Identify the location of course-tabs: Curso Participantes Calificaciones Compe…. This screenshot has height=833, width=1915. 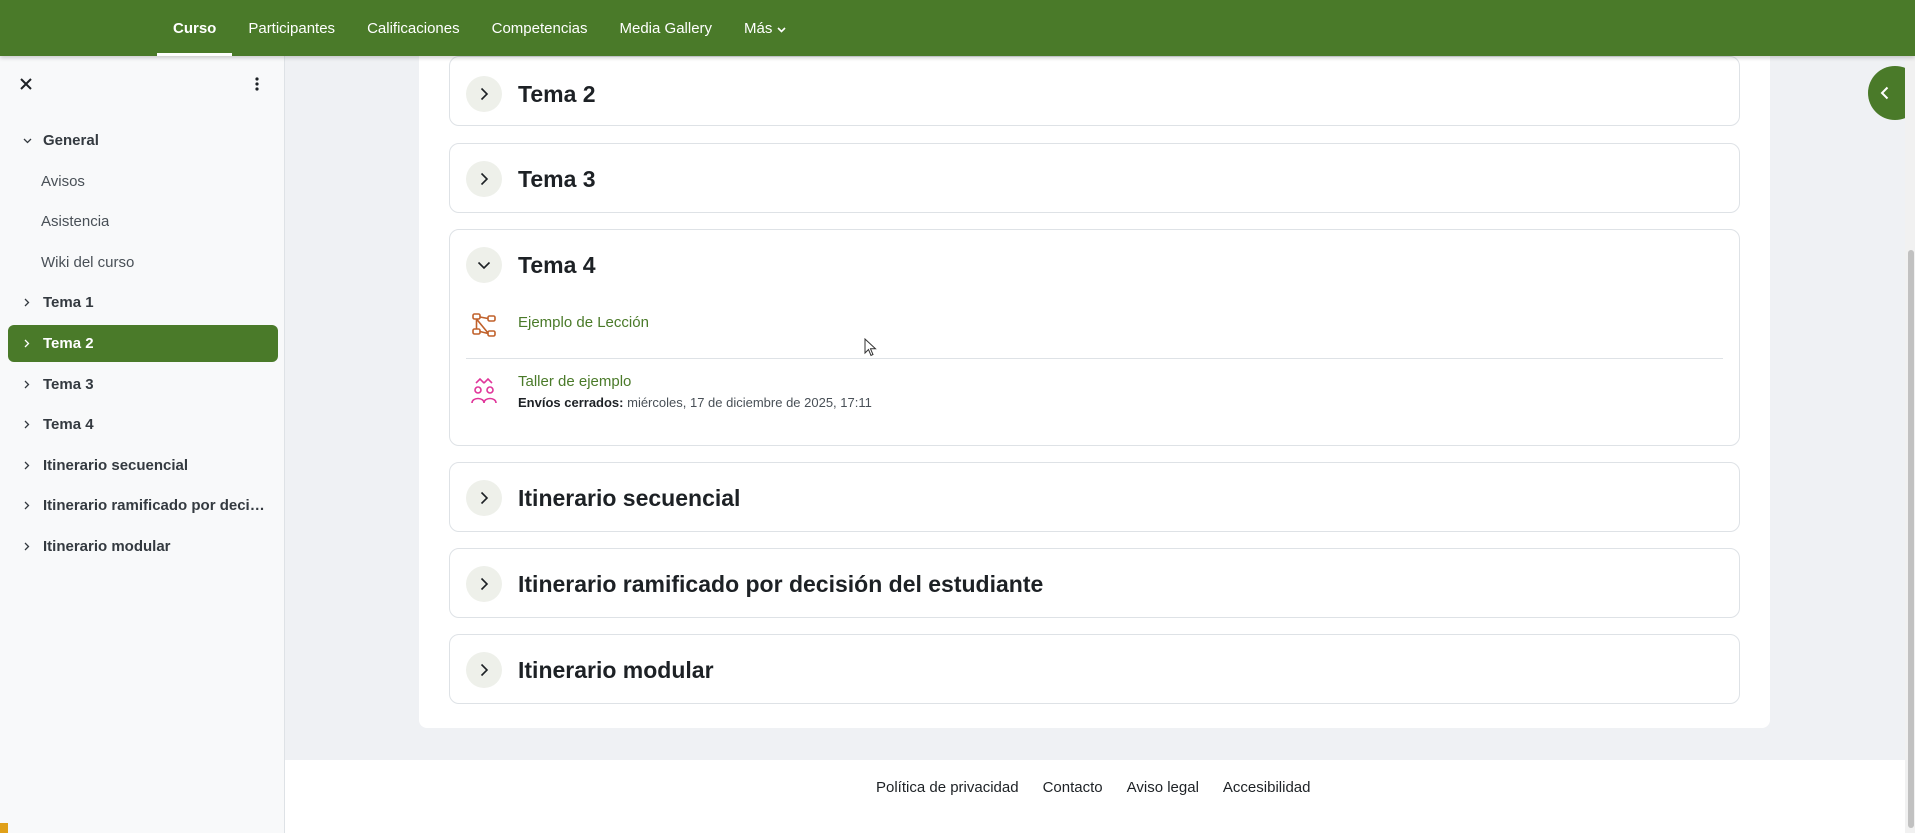
(479, 28).